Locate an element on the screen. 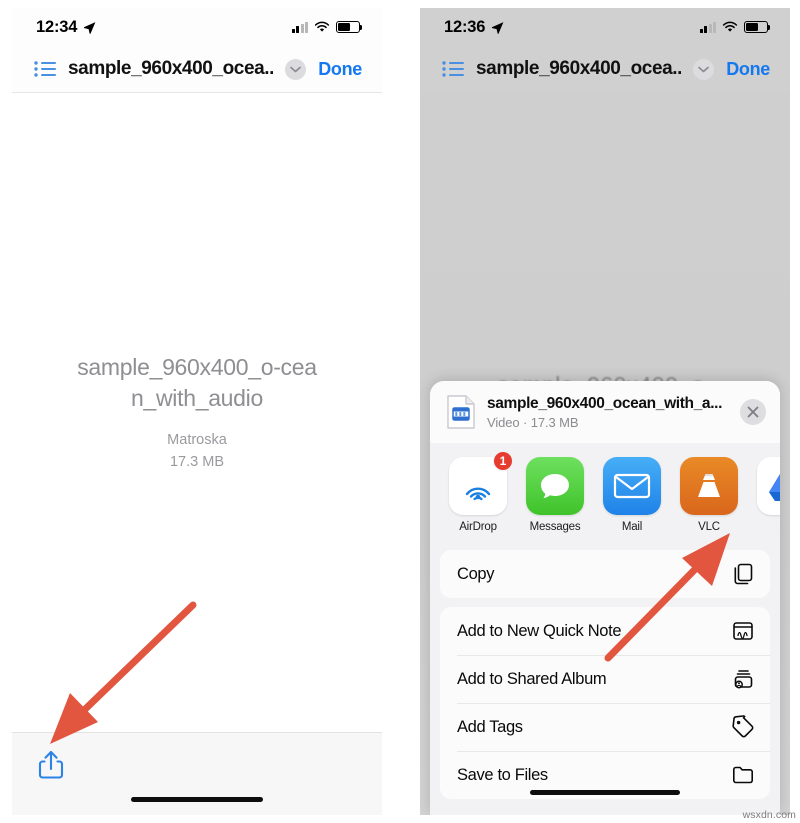 Image resolution: width=800 pixels, height=823 pixels. share-actions-group-1: Copy is located at coordinates (605, 574).